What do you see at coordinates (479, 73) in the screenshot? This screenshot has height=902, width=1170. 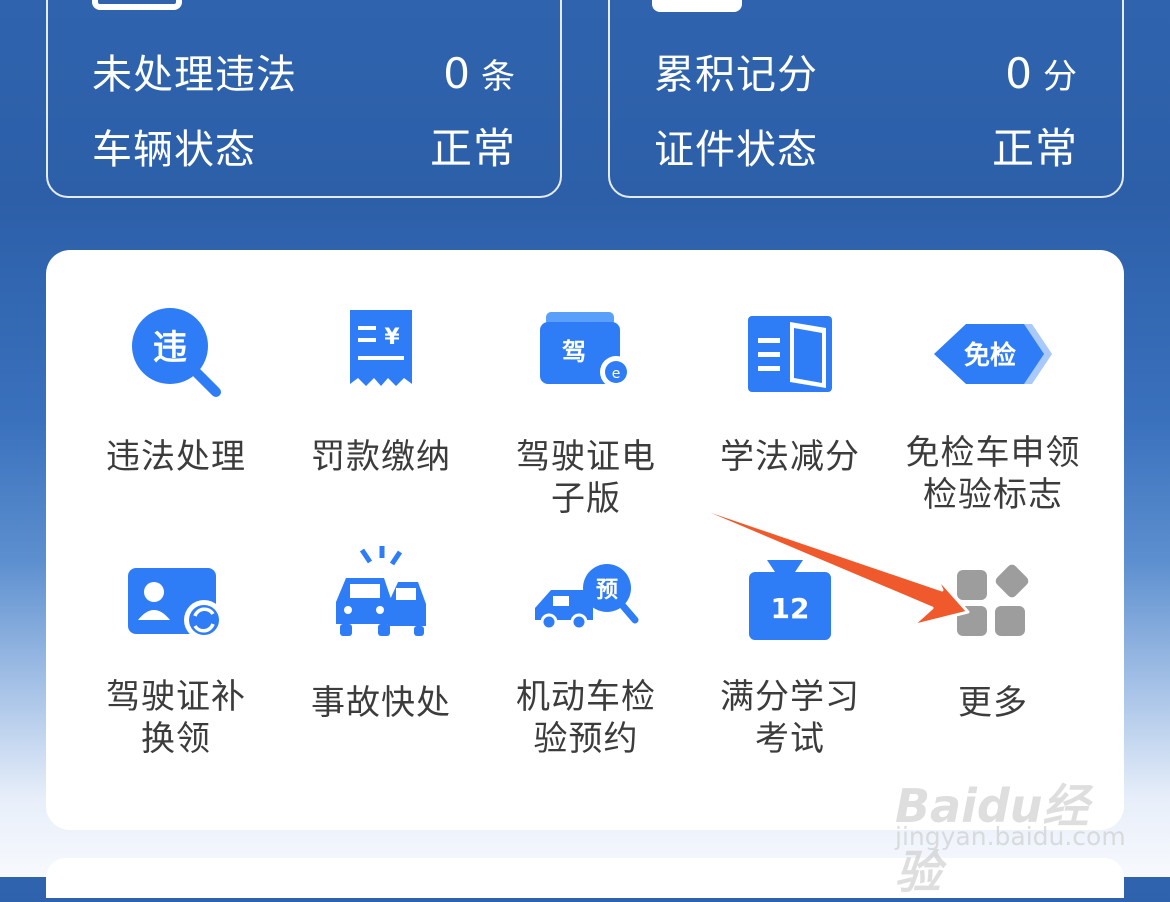 I see `summary-value: 0条` at bounding box center [479, 73].